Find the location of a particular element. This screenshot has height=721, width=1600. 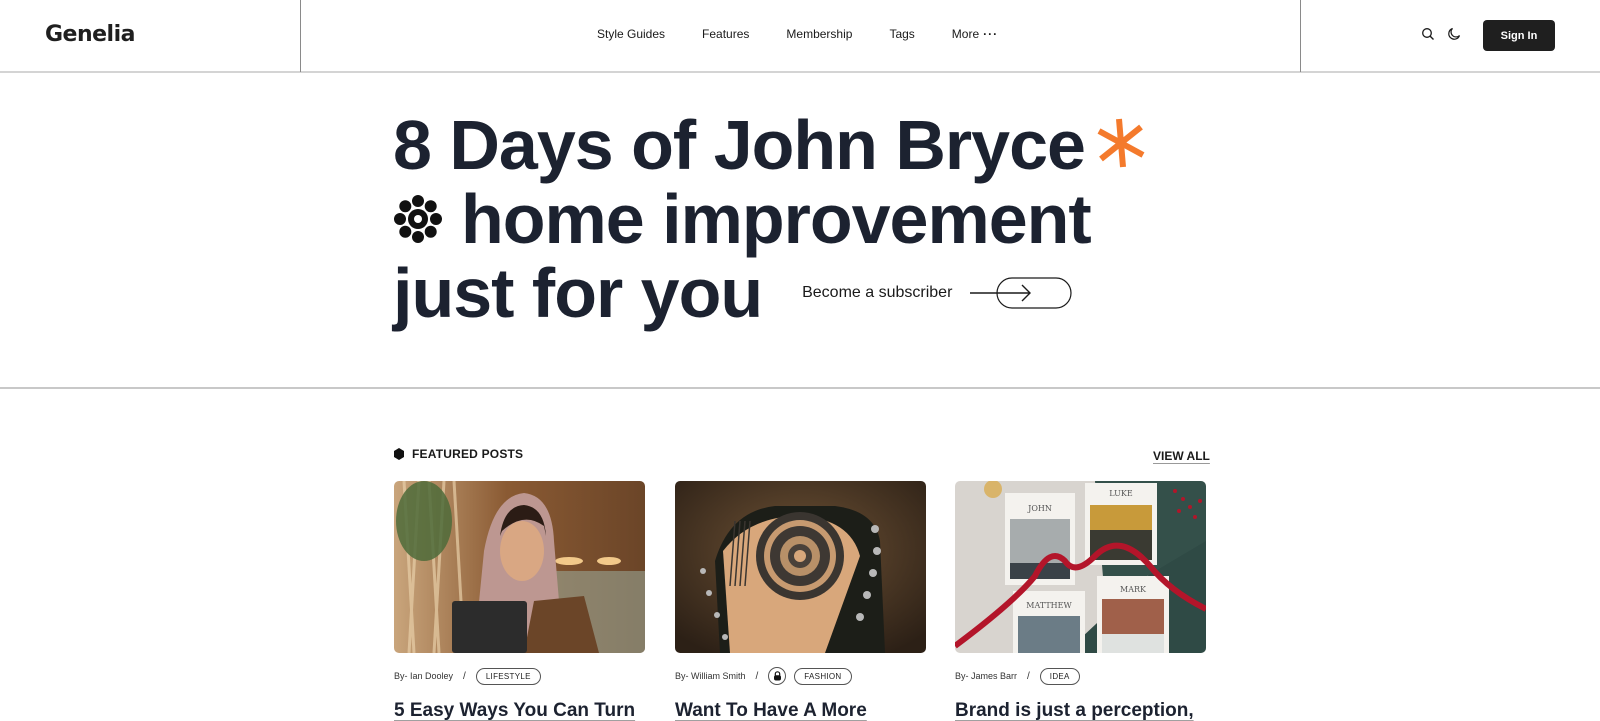

woman-hijab-image is located at coordinates (519, 567).